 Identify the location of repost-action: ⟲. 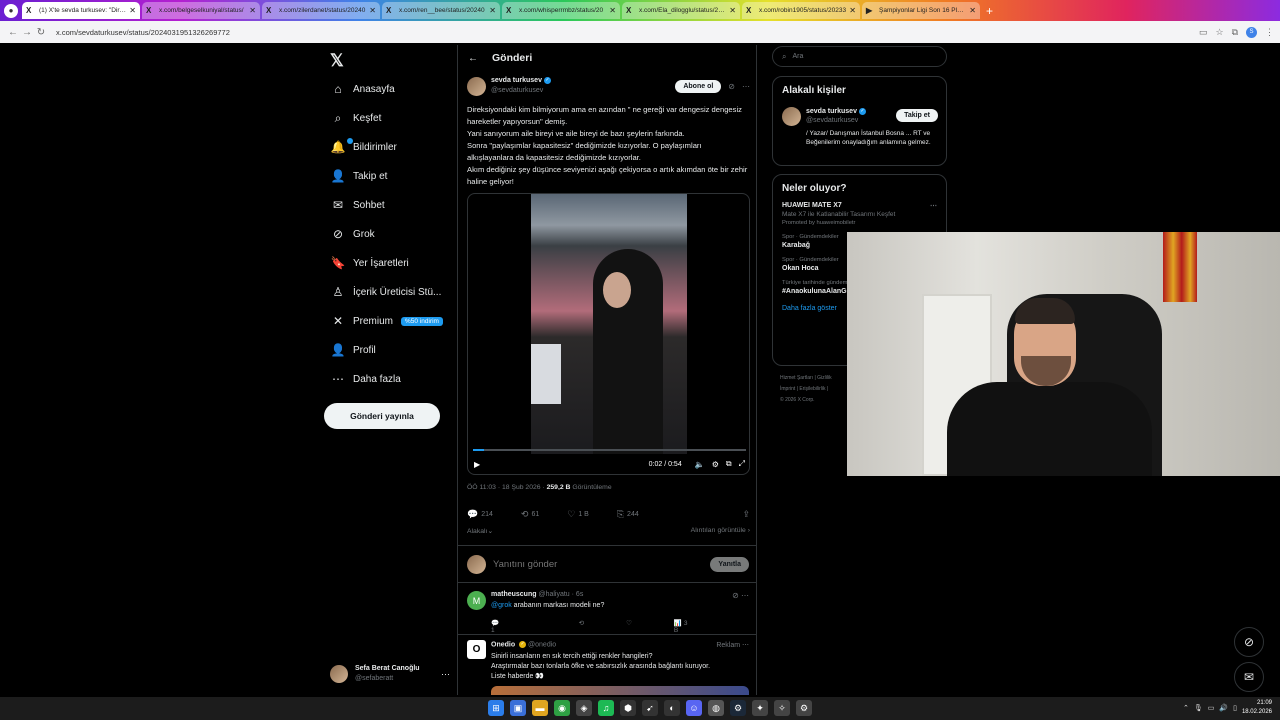
(581, 627).